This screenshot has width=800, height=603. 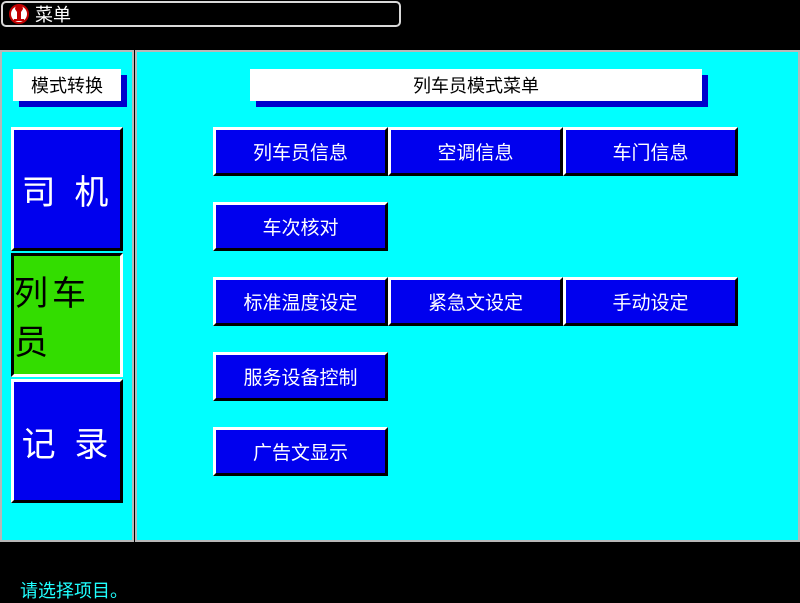 What do you see at coordinates (300, 151) in the screenshot?
I see `conductor-info-button: 列车员信息` at bounding box center [300, 151].